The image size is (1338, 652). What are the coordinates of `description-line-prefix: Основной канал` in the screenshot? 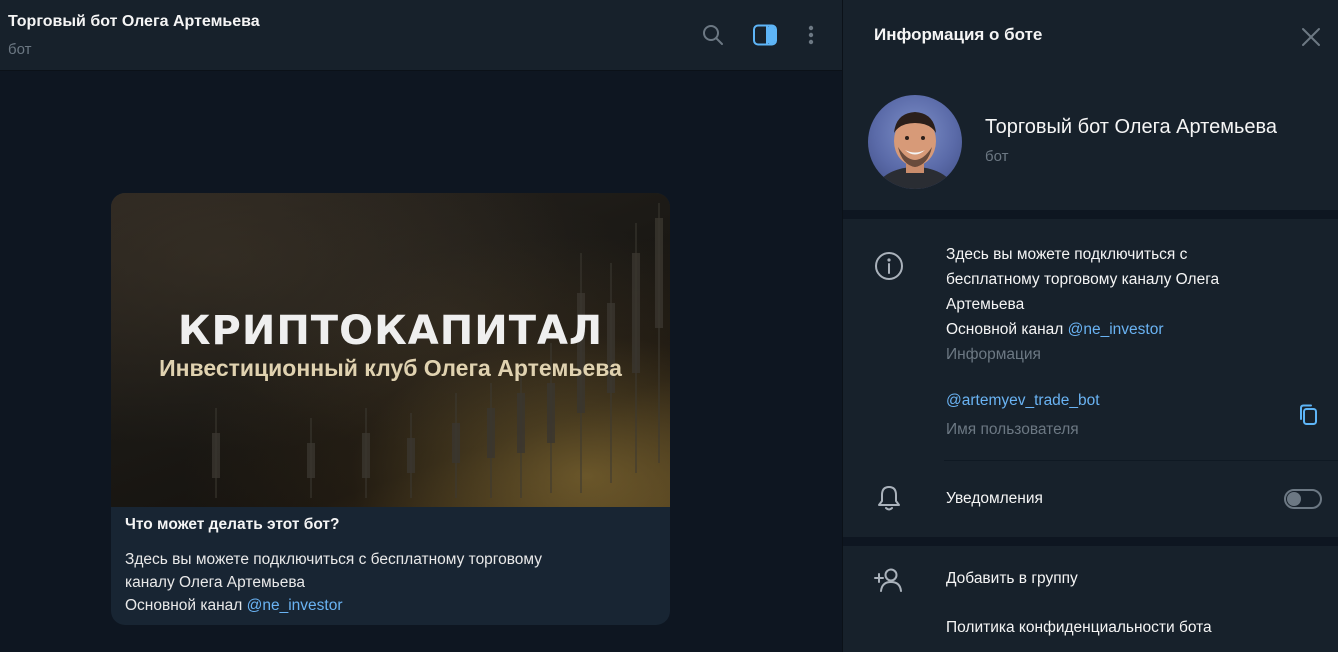 It's located at (1007, 329).